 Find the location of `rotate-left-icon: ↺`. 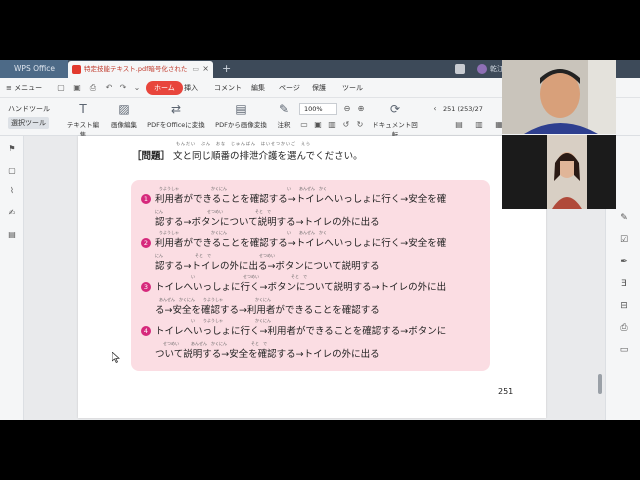

rotate-left-icon: ↺ is located at coordinates (346, 125).